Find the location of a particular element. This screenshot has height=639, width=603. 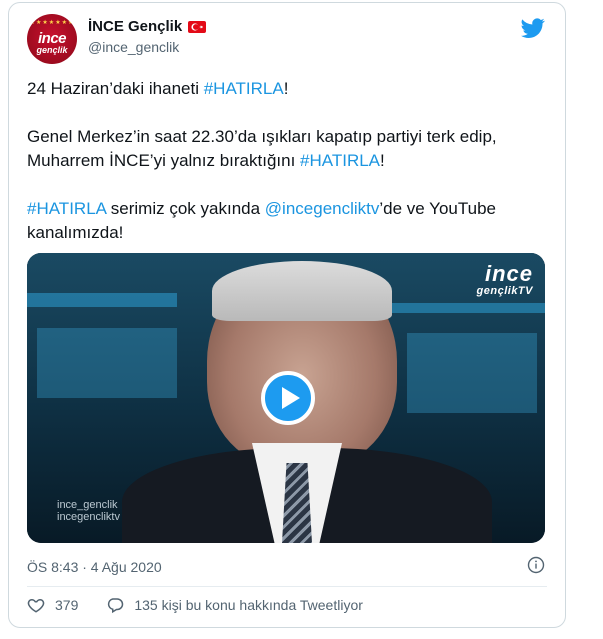

tweet-actions: 379 135 kişi bu konu hakkında Tweetliyor is located at coordinates (209, 605).